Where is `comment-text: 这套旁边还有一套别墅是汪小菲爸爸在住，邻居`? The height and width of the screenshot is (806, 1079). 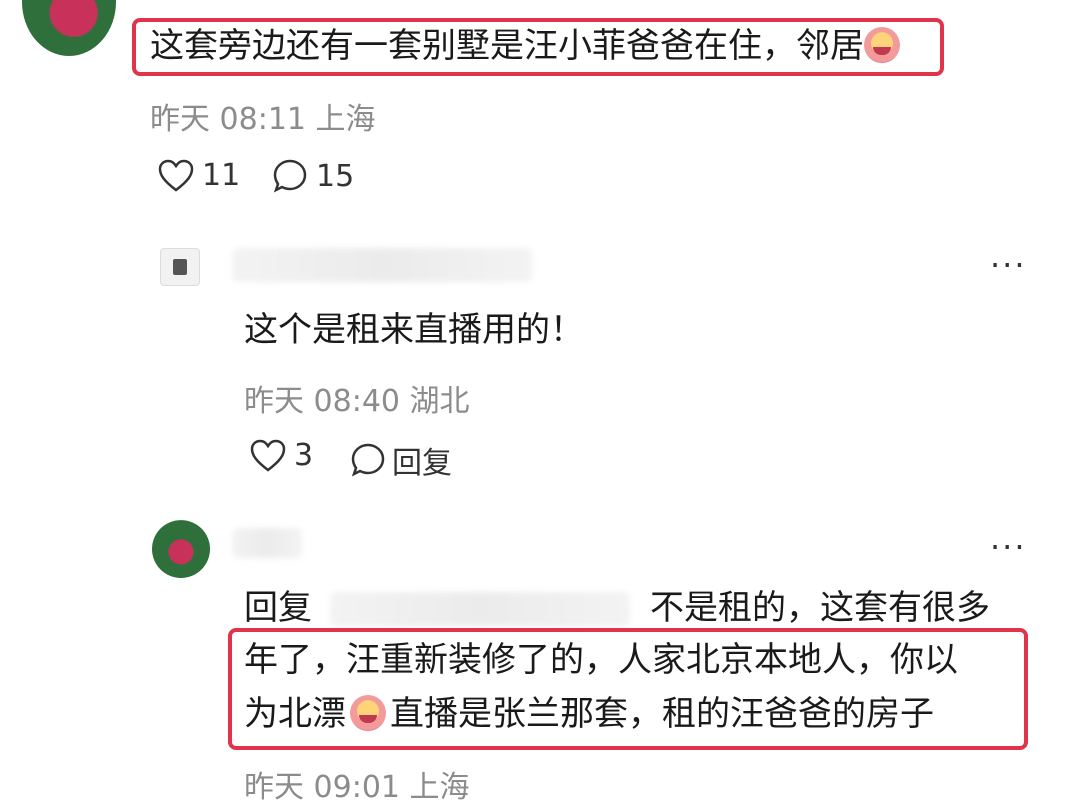 comment-text: 这套旁边还有一套别墅是汪小菲爸爸在住，邻居 is located at coordinates (525, 46).